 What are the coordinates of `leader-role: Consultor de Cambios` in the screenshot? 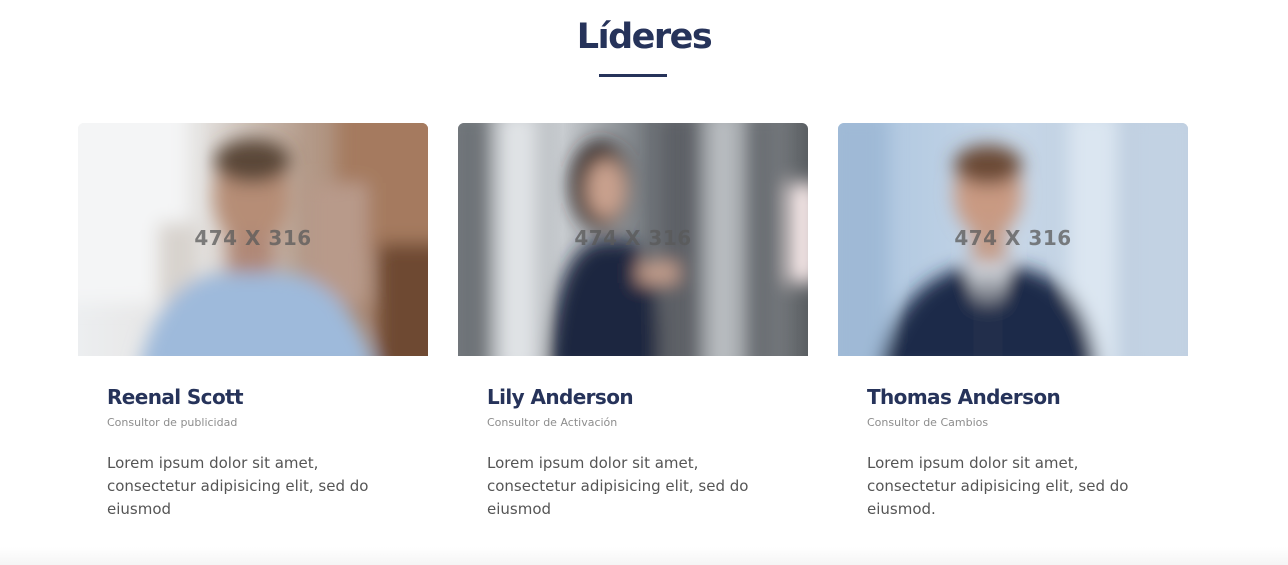 It's located at (928, 422).